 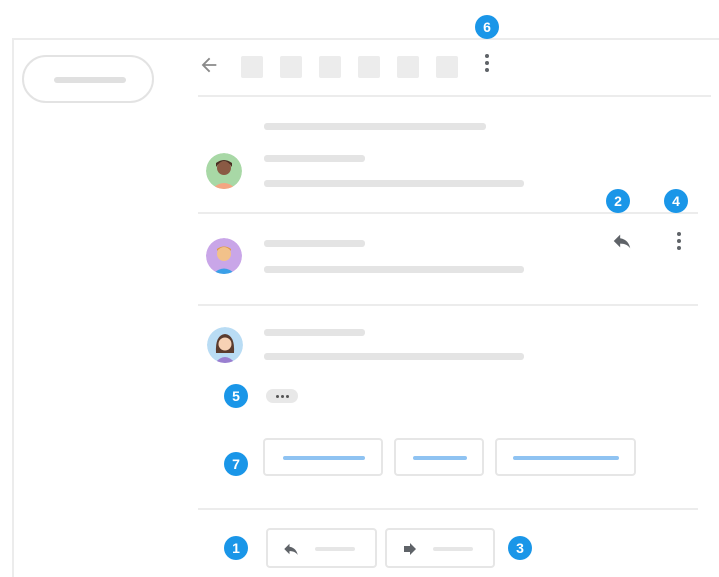 I want to click on message-more-icon, so click(x=679, y=241).